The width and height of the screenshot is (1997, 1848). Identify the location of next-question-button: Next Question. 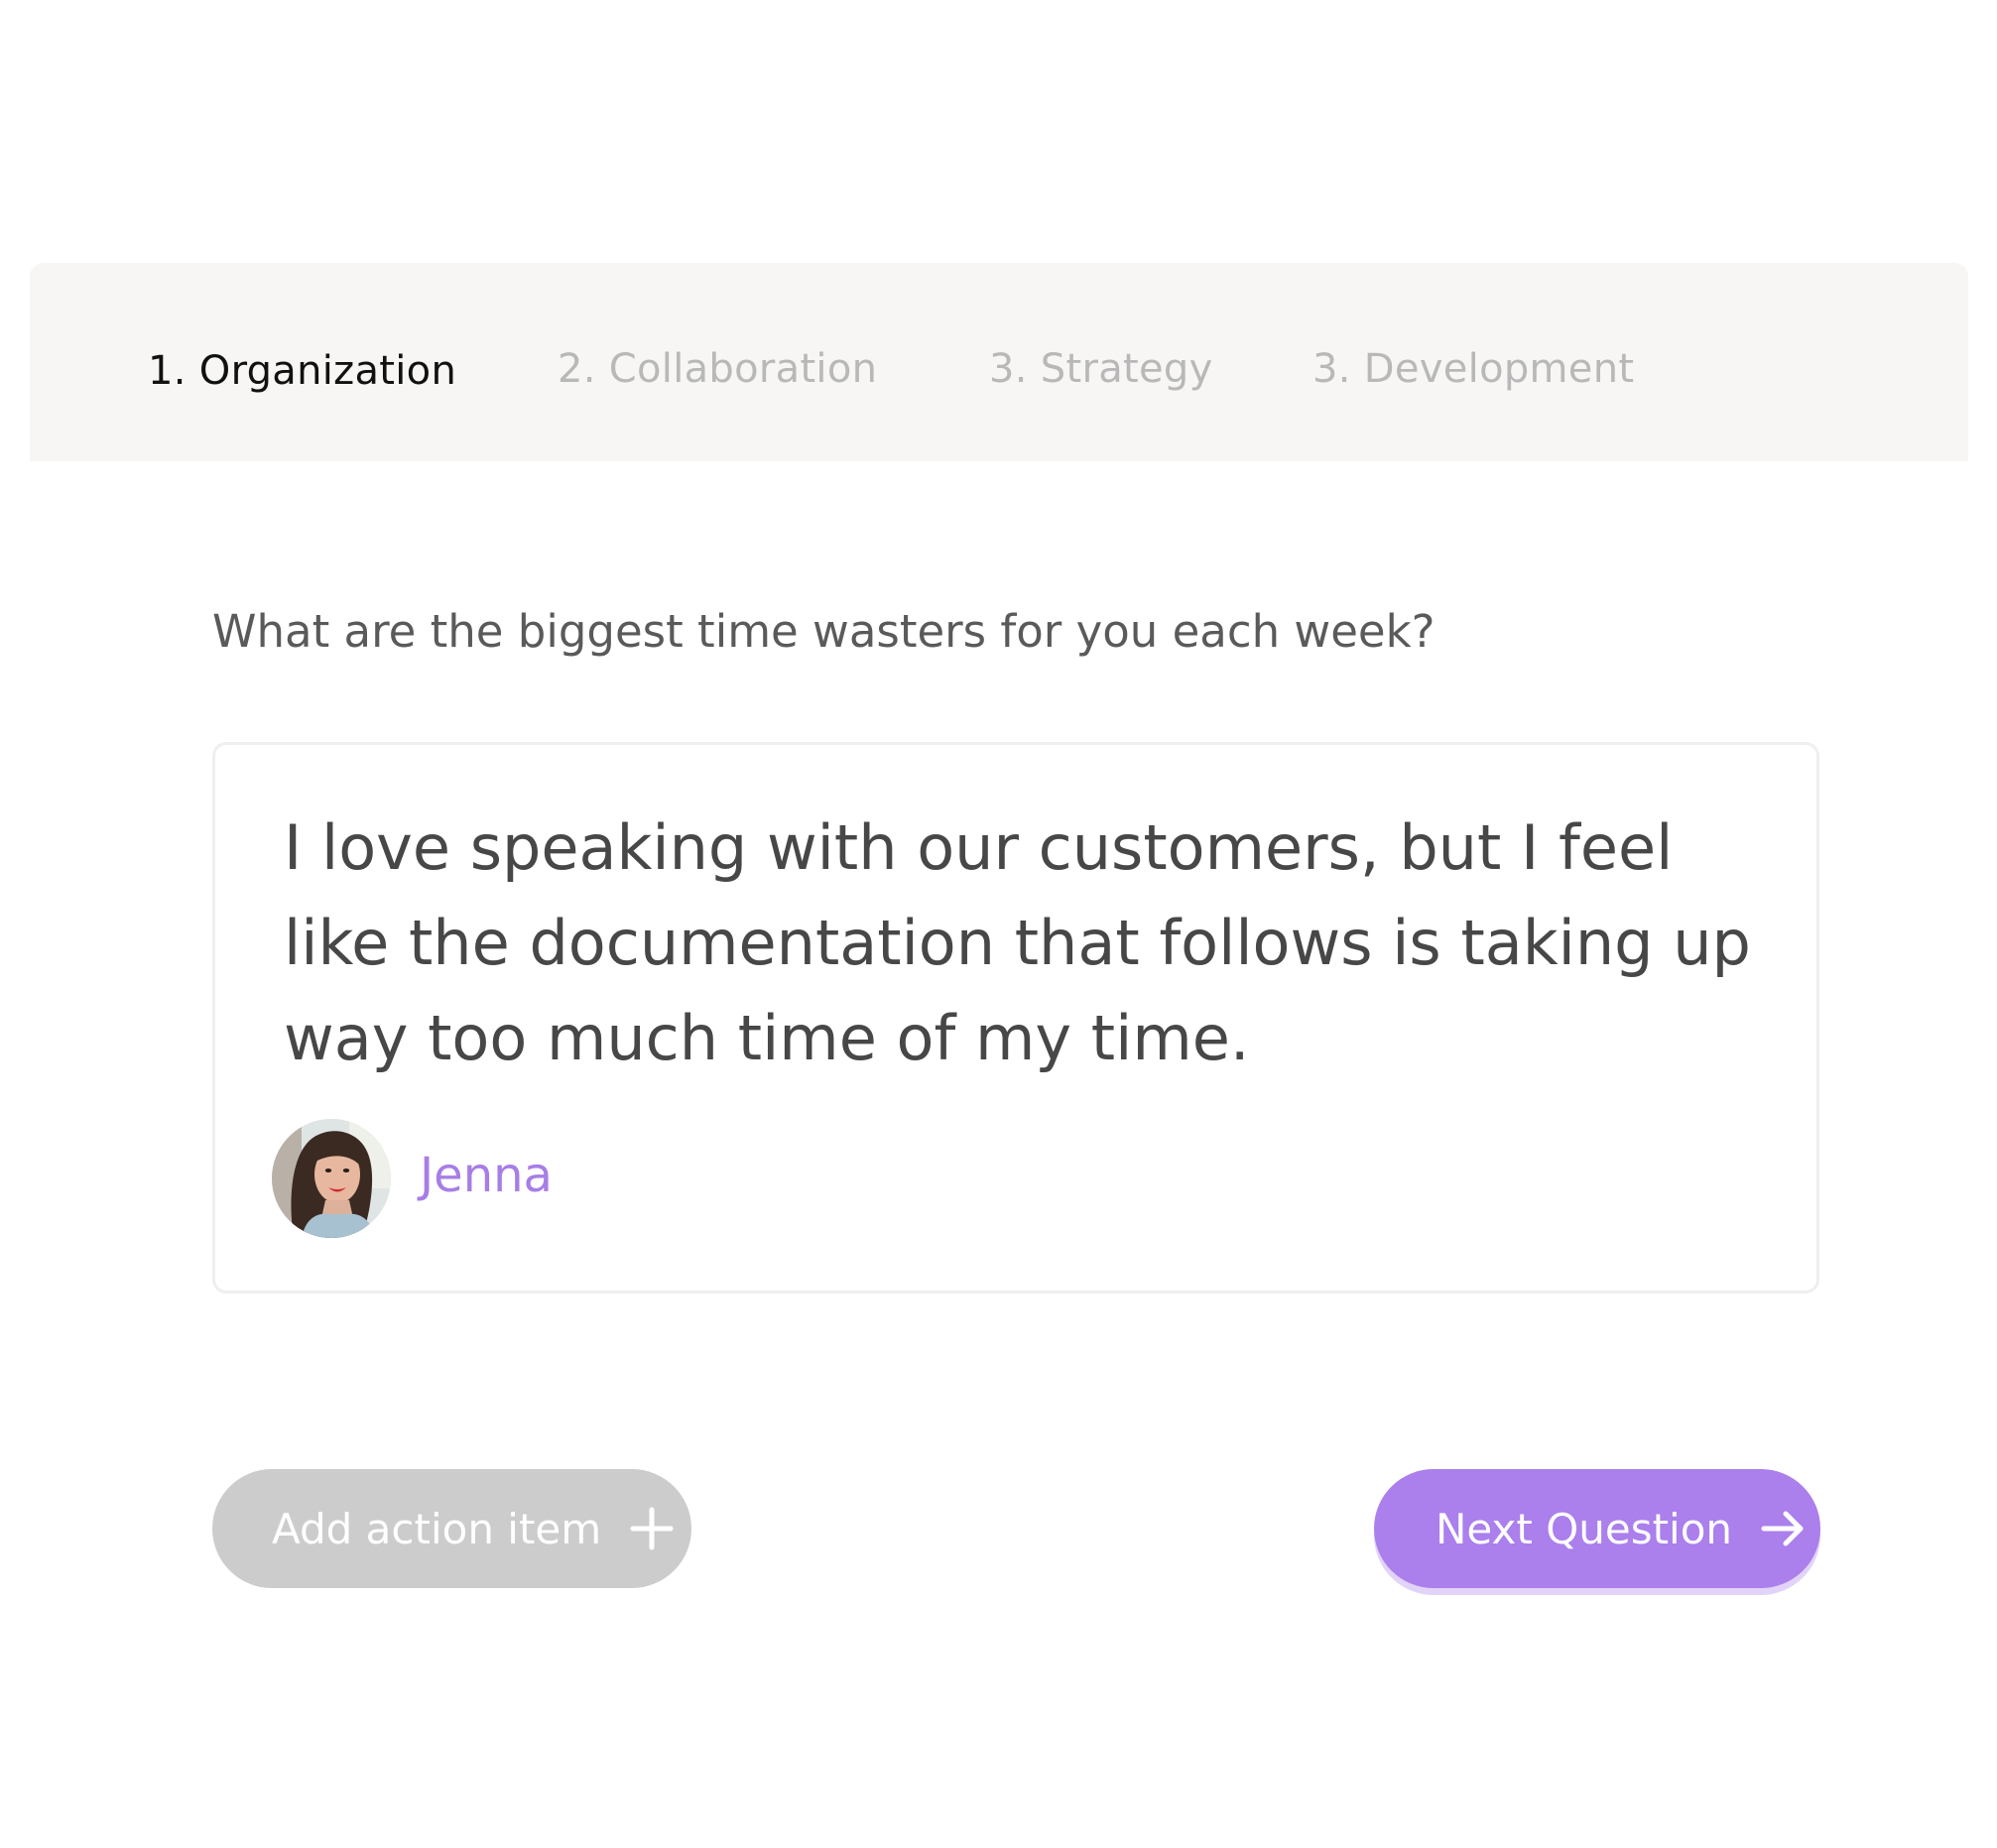
(1597, 1528).